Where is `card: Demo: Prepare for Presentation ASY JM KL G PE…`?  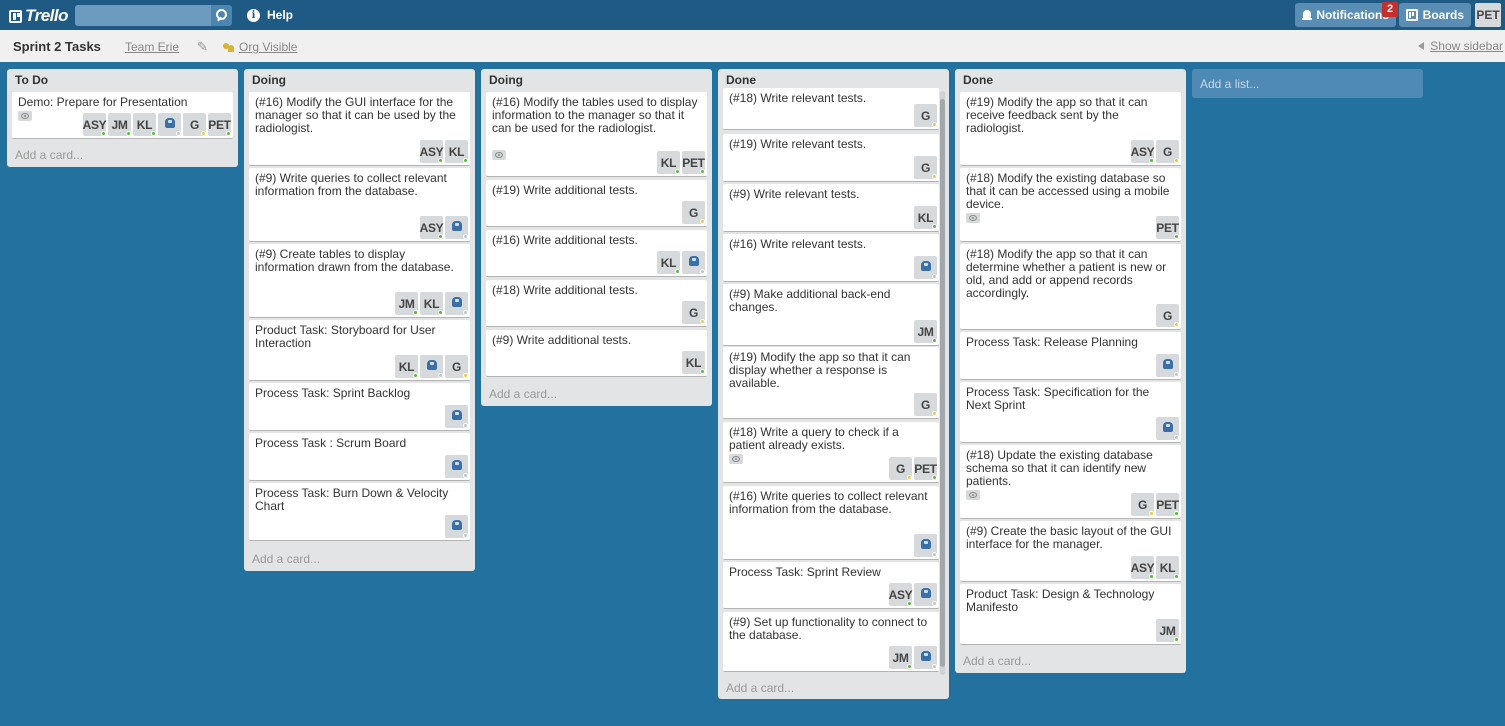 card: Demo: Prepare for Presentation ASY JM KL G PE… is located at coordinates (122, 115).